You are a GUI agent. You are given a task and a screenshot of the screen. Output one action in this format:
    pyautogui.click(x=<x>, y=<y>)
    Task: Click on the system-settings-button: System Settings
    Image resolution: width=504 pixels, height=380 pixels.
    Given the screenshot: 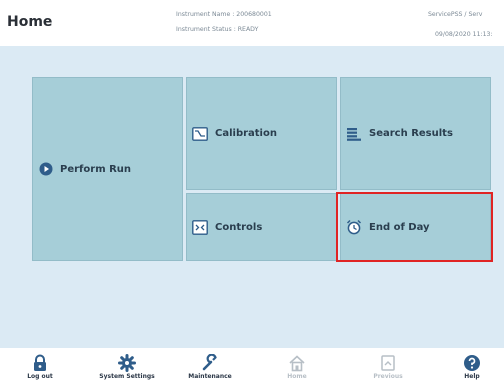 What is the action you would take?
    pyautogui.click(x=127, y=364)
    